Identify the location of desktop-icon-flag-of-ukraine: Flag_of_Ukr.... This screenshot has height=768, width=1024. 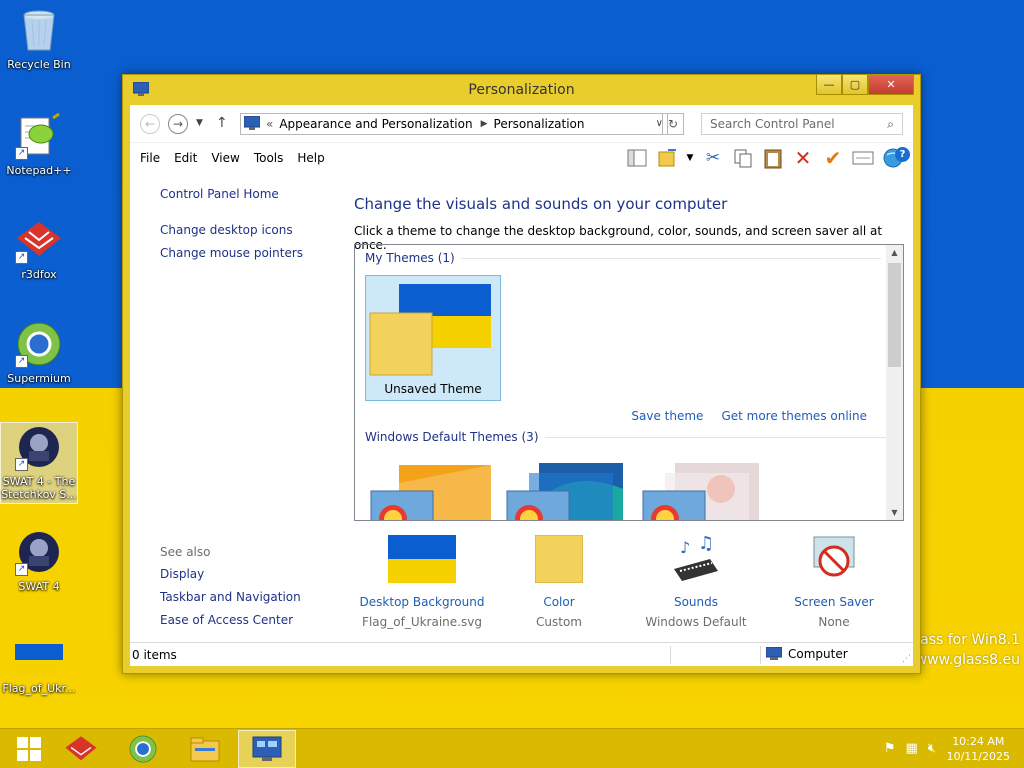
(39, 666).